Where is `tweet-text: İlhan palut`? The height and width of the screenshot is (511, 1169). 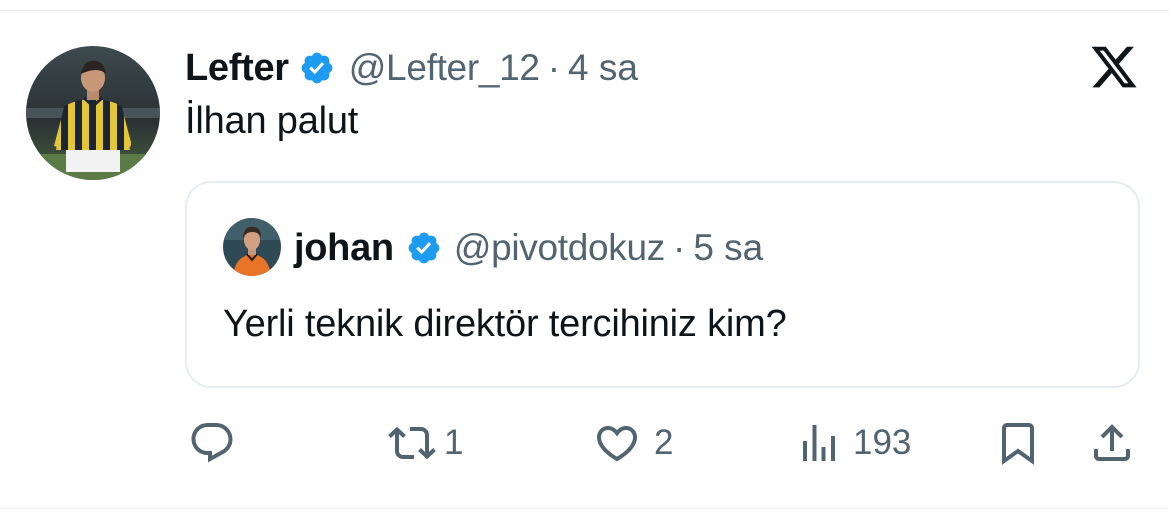 tweet-text: İlhan palut is located at coordinates (272, 121).